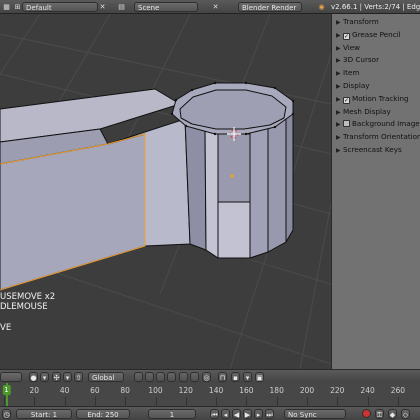 The width and height of the screenshot is (420, 420). What do you see at coordinates (376, 99) in the screenshot?
I see `panel-motion-tracking: ▶ ✓ Motion Tracking` at bounding box center [376, 99].